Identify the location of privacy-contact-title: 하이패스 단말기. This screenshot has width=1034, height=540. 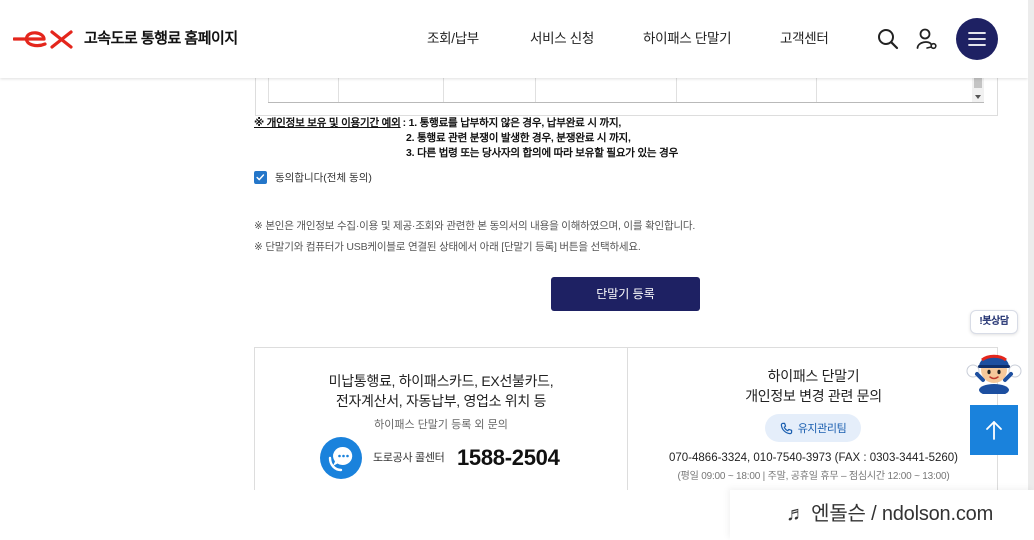
(813, 376).